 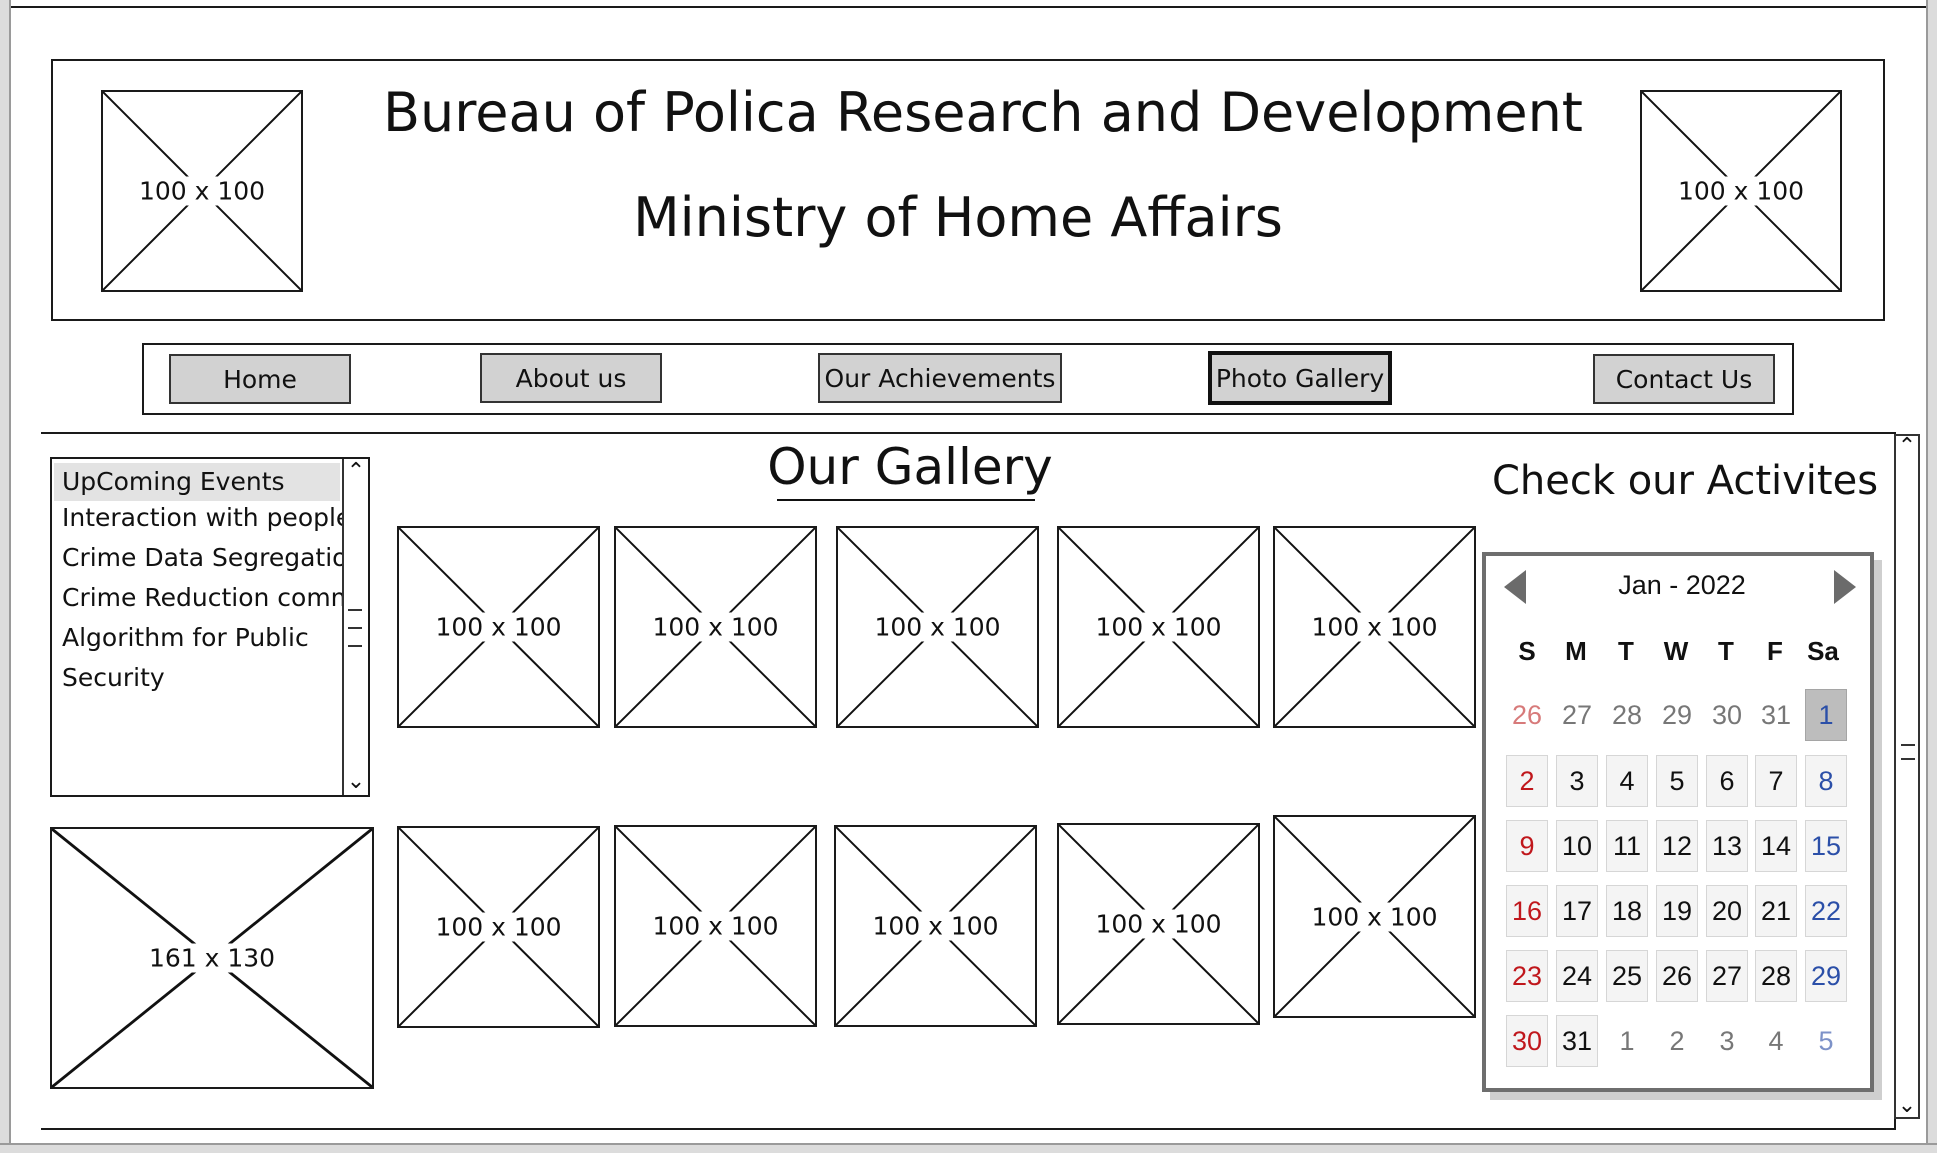 I want to click on chevron-up-icon: ⌃, so click(x=356, y=472).